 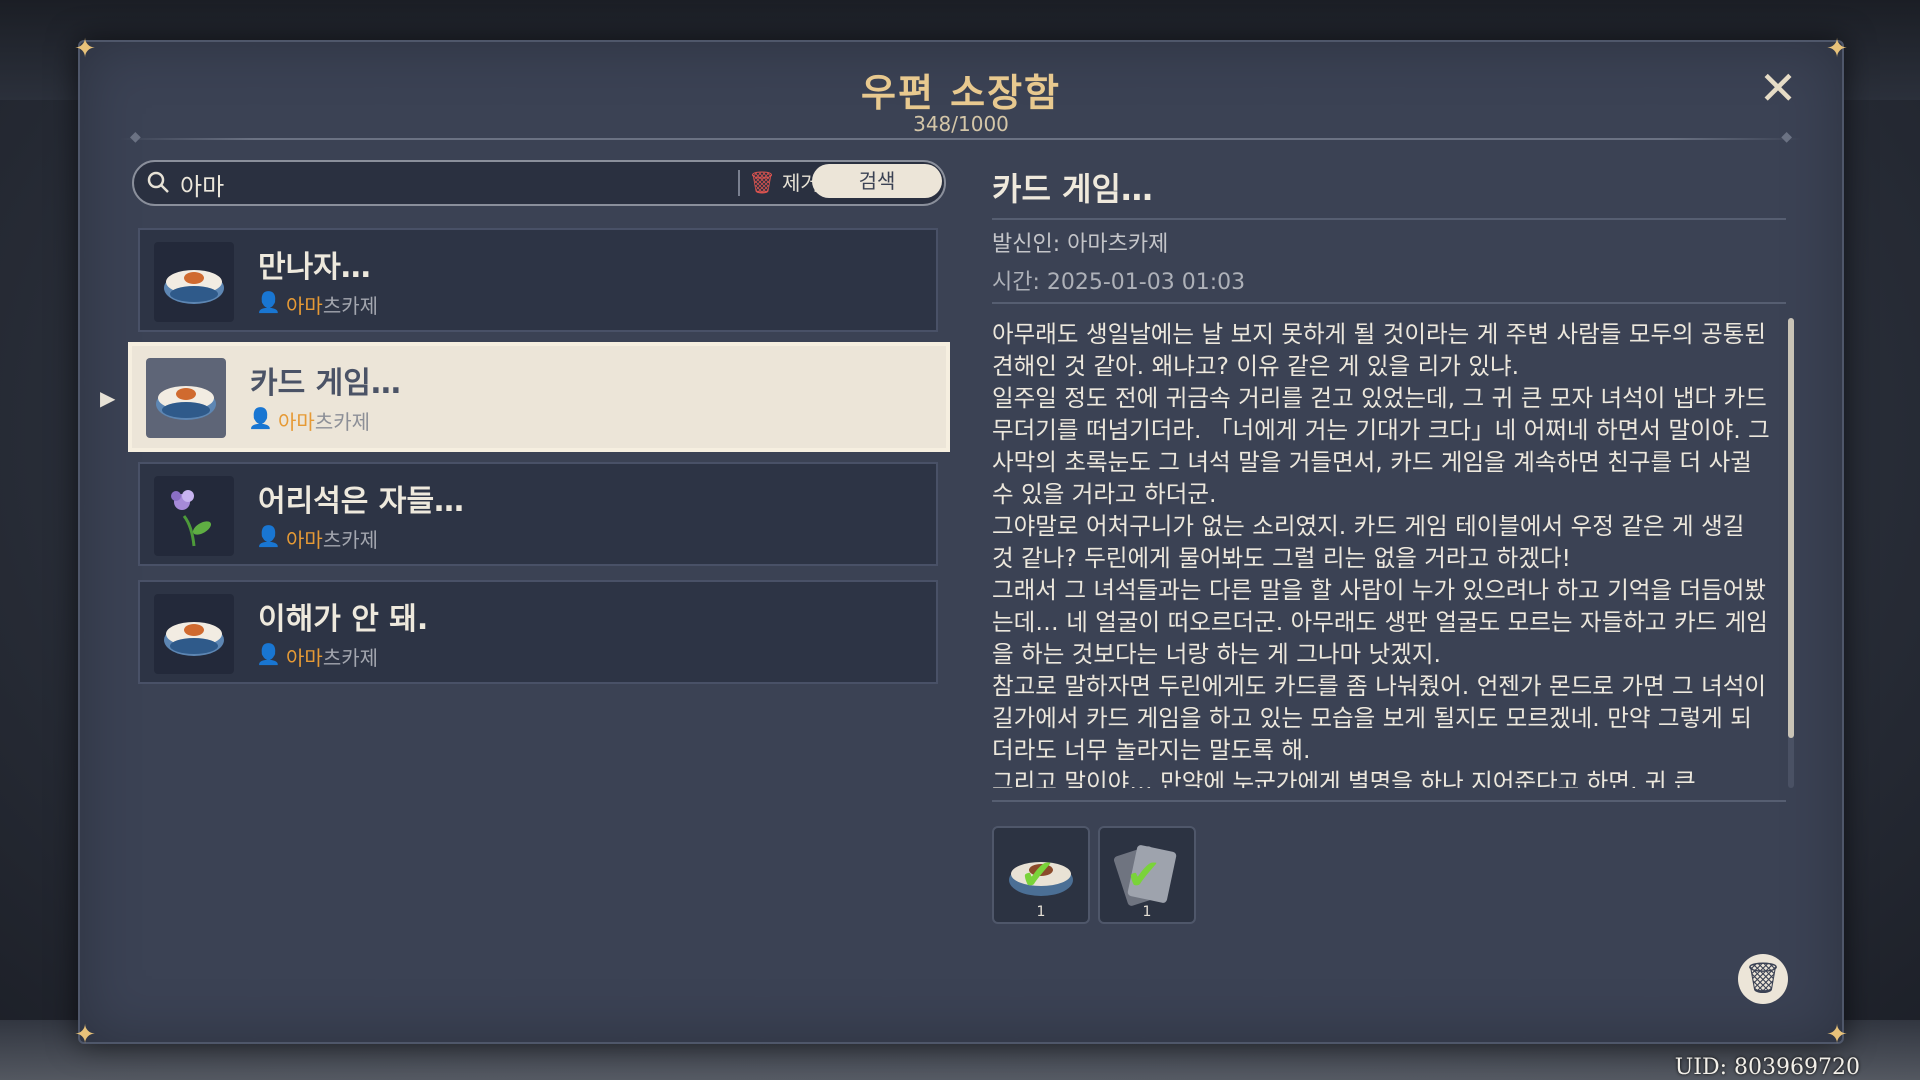 I want to click on flower-icon, so click(x=194, y=516).